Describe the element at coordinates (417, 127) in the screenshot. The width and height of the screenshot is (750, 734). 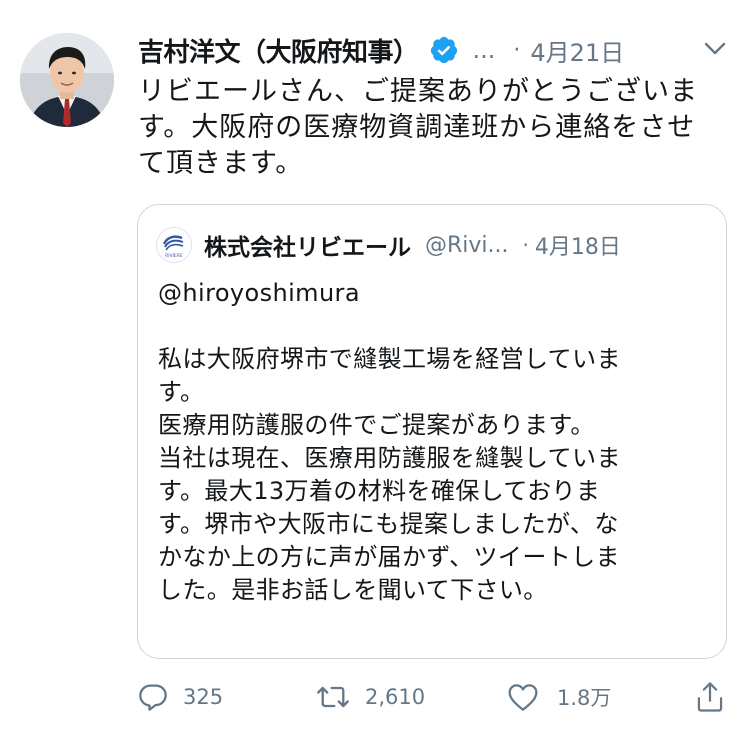
I see `tweet-text-line: す。大阪府の医療物資調達班から連絡をさせ` at that location.